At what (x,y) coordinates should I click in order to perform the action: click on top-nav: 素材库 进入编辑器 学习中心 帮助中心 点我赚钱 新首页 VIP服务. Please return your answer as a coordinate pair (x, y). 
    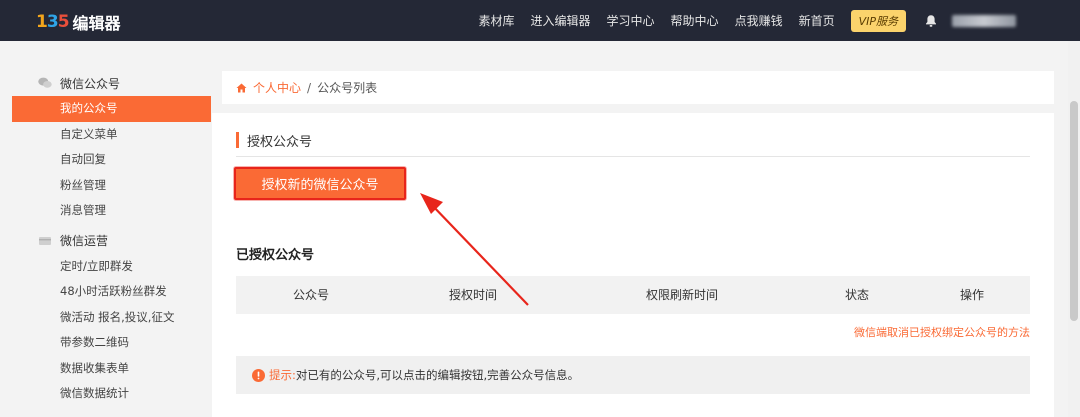
    Looking at the image, I should click on (779, 20).